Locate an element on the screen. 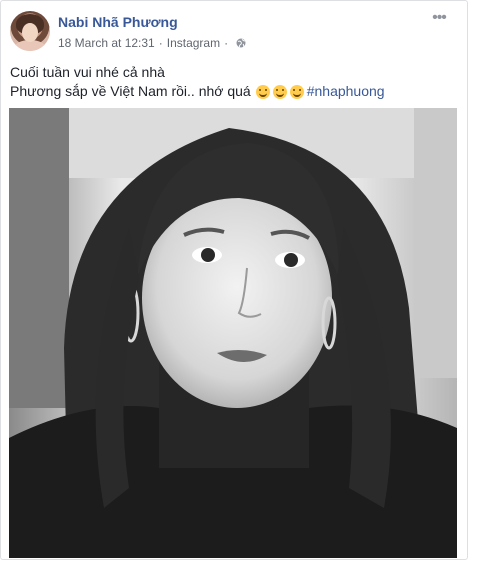 The width and height of the screenshot is (481, 562). hashtag-link: #nhaphuong is located at coordinates (346, 91).